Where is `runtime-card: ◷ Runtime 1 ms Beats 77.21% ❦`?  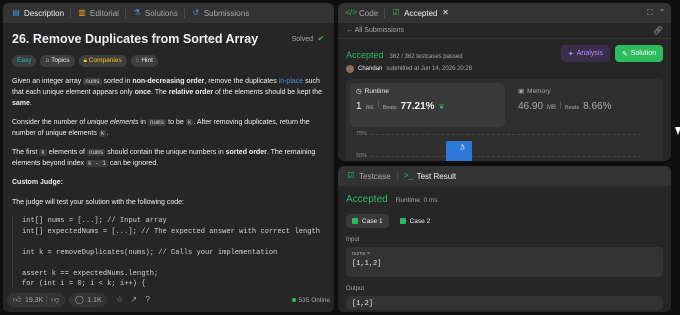 runtime-card: ◷ Runtime 1 ms Beats 77.21% ❦ is located at coordinates (427, 105).